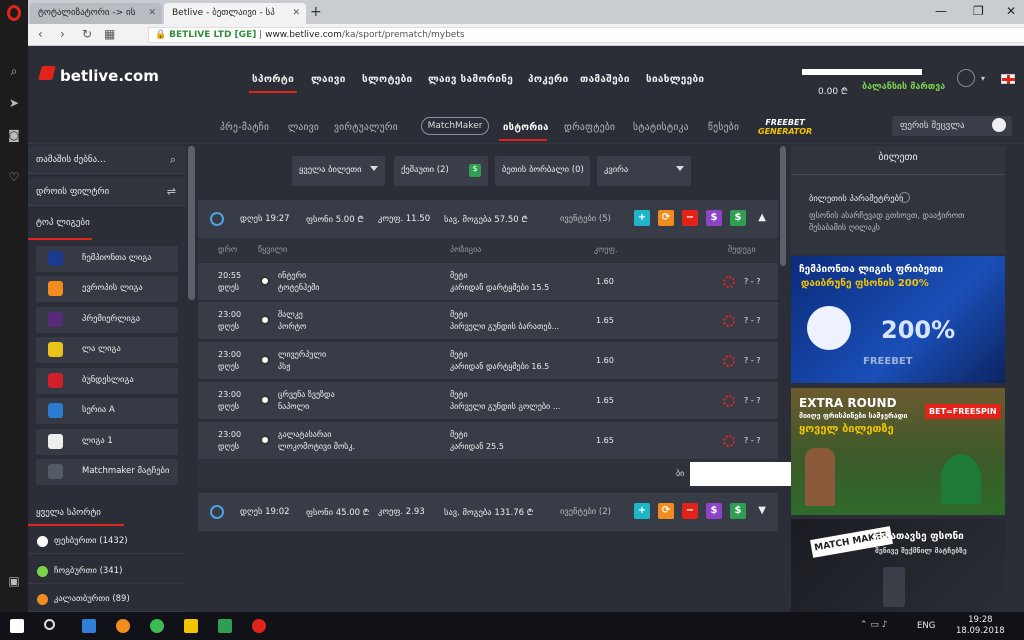  I want to click on sport-item: ჩოგბურთი (341), so click(107, 572).